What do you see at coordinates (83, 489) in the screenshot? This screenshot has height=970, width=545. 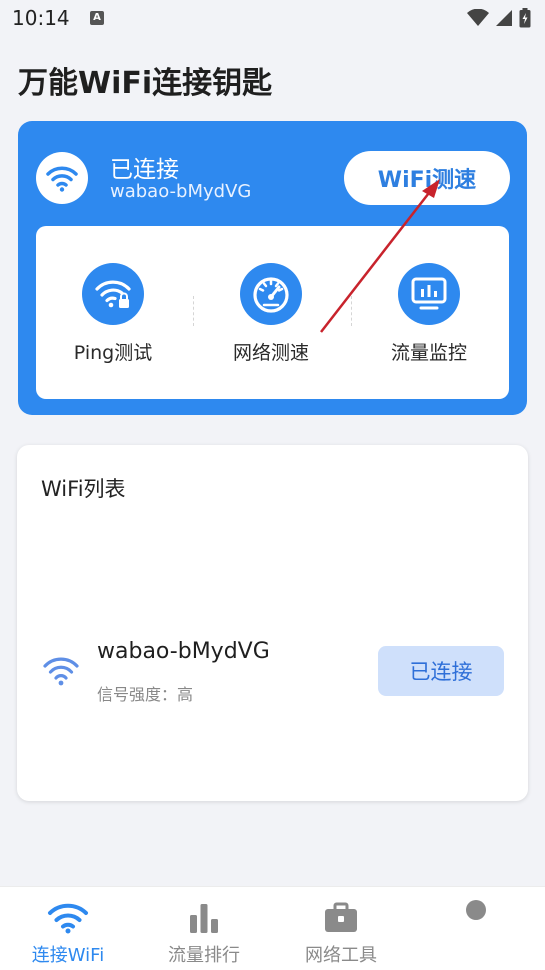 I see `wifi-list-title: WiFi列表` at bounding box center [83, 489].